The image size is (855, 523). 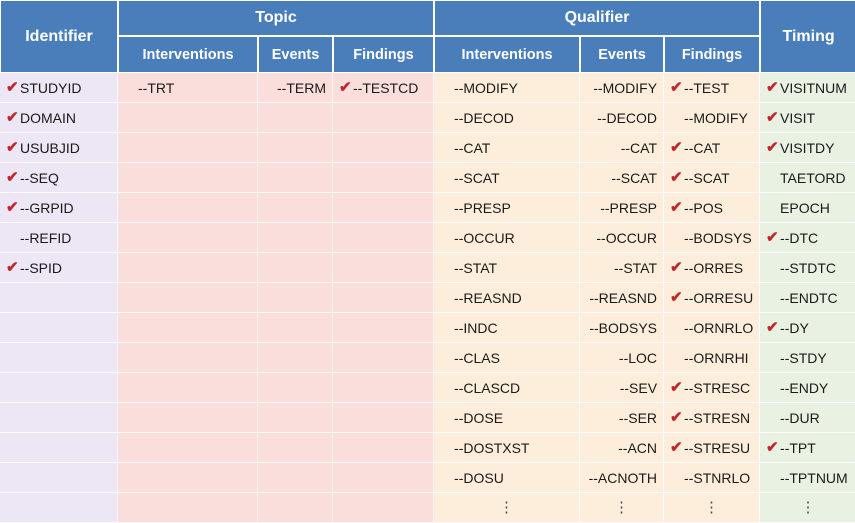 I want to click on cell-qualifier-findings: ✔ --STRESN, so click(x=712, y=418).